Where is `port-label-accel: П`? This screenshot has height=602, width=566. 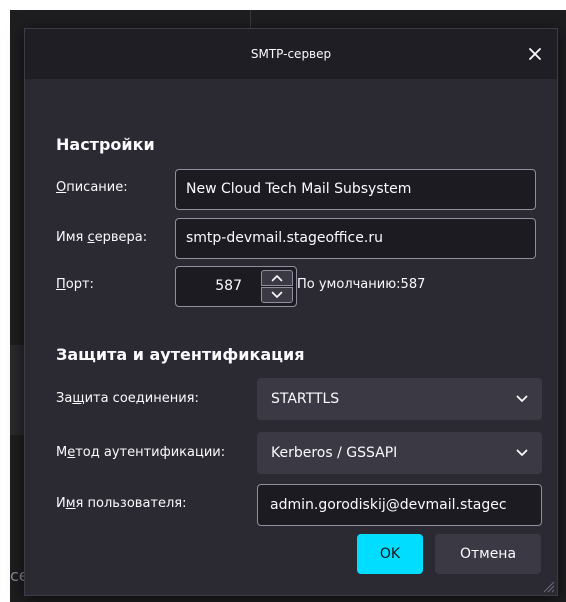 port-label-accel: П is located at coordinates (61, 284).